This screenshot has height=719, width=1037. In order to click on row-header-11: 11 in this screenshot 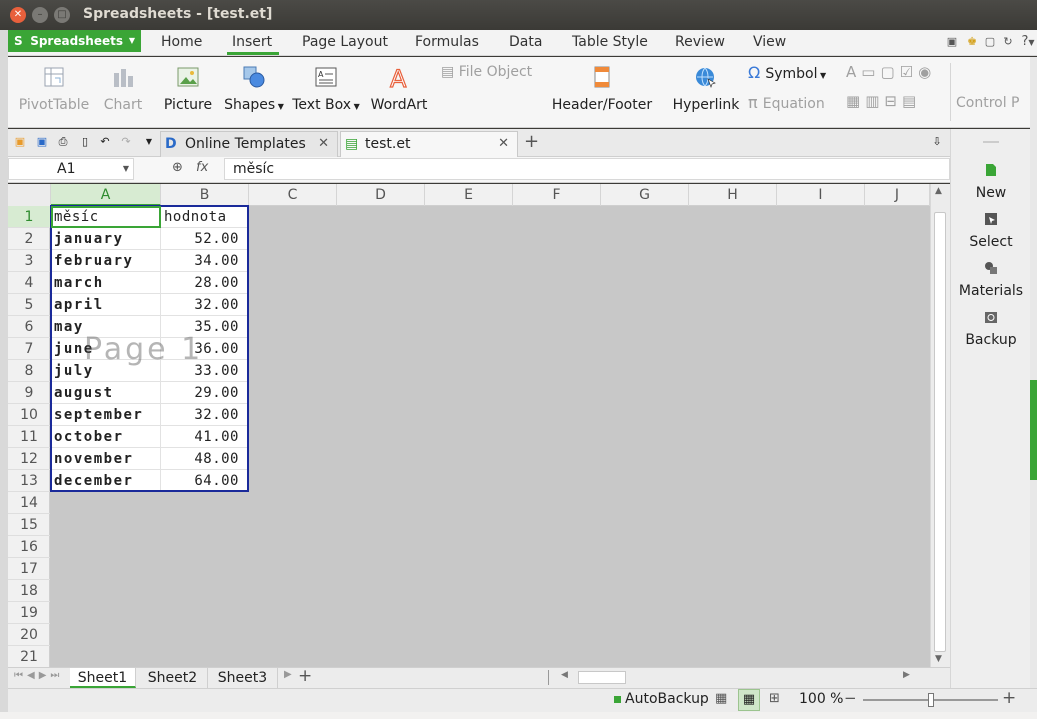, I will do `click(29, 437)`.